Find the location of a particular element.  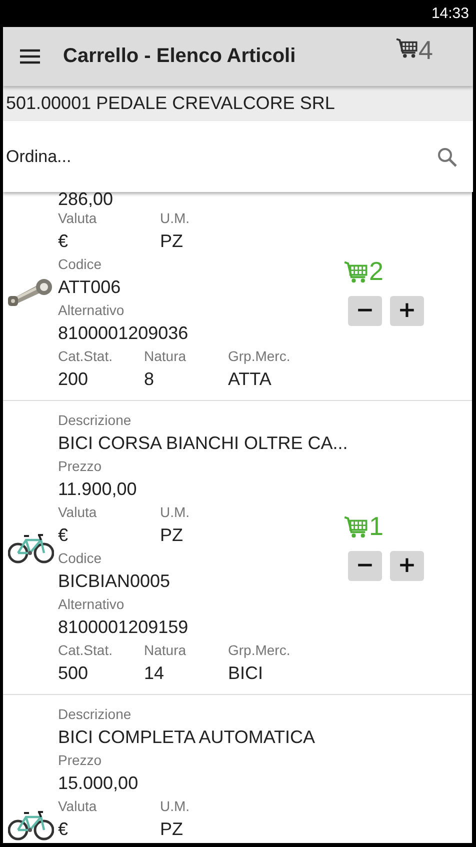

menu-icon is located at coordinates (30, 56).